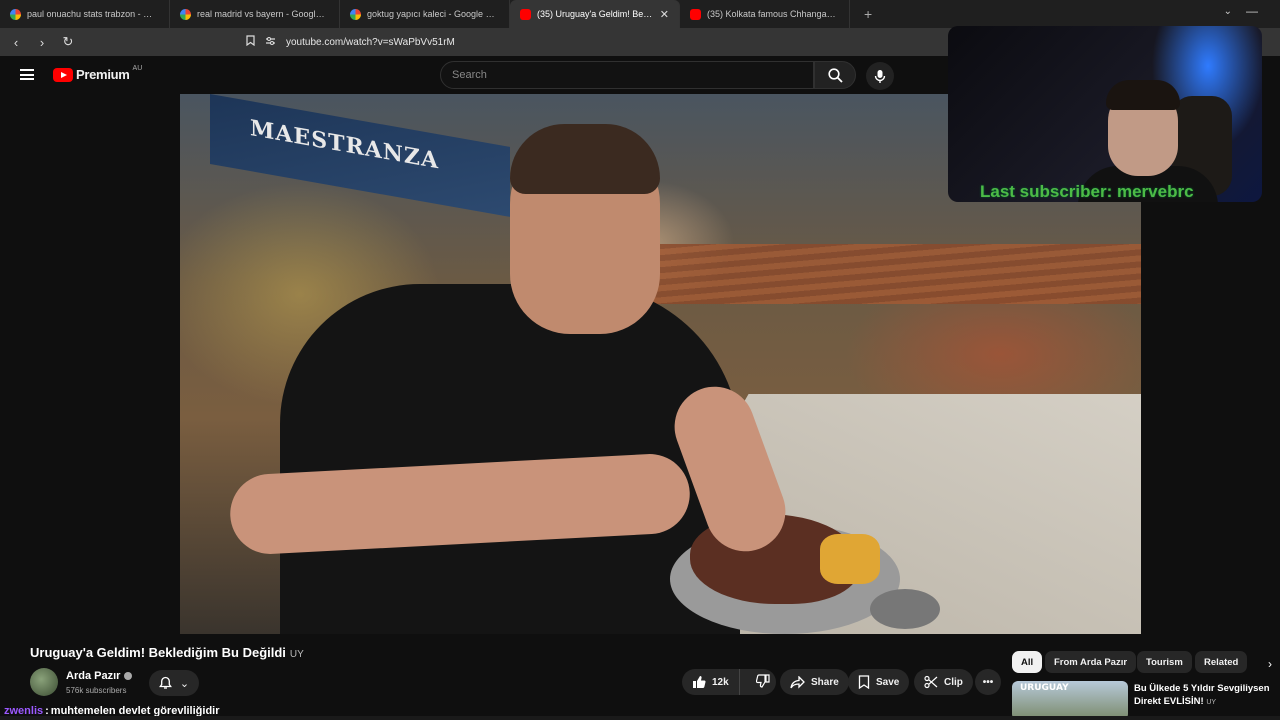 The width and height of the screenshot is (1280, 720). What do you see at coordinates (850, 559) in the screenshot?
I see `fries` at bounding box center [850, 559].